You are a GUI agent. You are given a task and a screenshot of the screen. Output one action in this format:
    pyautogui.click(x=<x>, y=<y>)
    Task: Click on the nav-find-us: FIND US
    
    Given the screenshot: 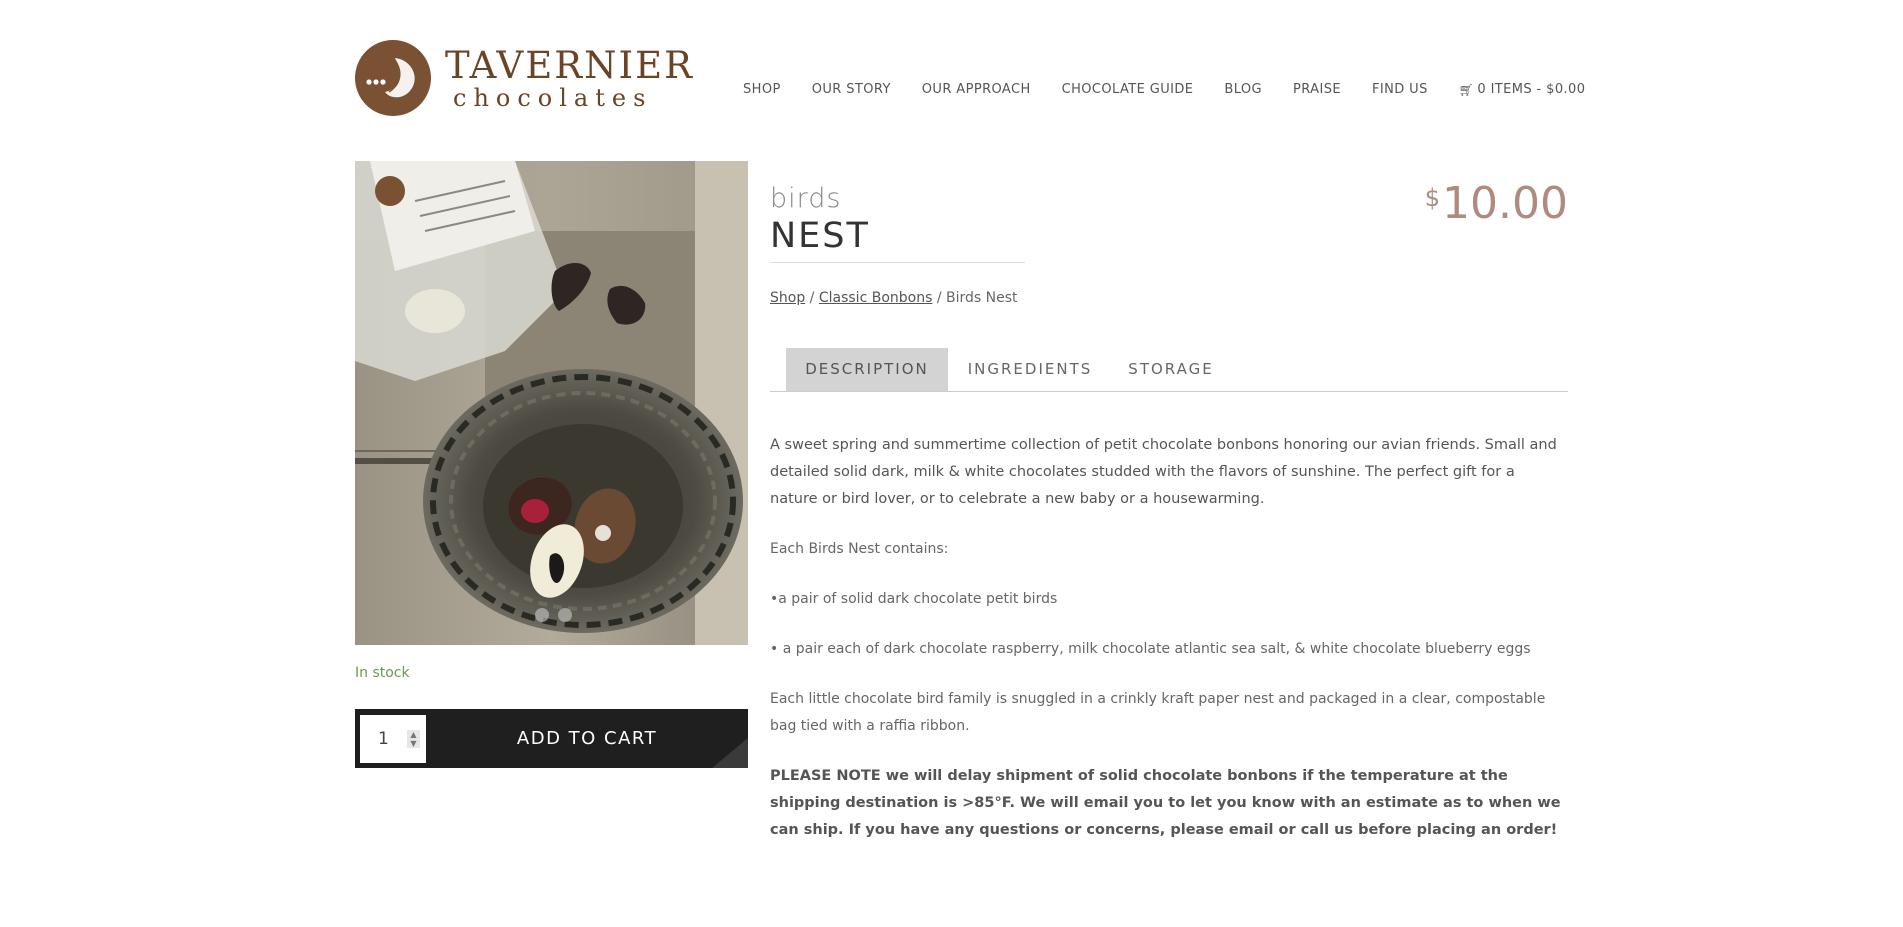 What is the action you would take?
    pyautogui.click(x=1400, y=89)
    